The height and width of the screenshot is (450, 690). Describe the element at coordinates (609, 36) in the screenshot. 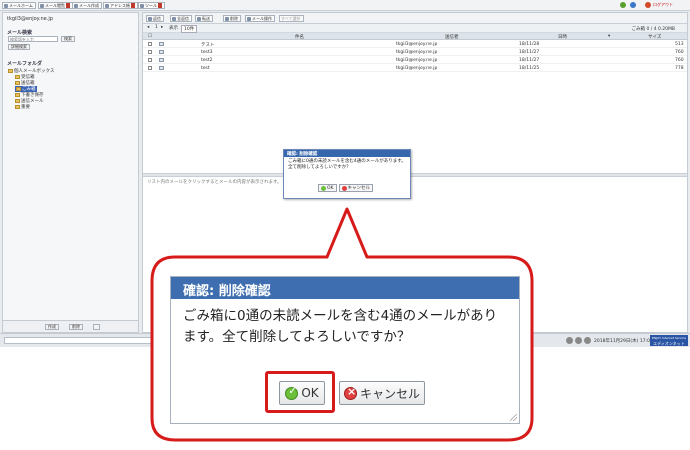

I see `sort-down-icon: ▾` at that location.